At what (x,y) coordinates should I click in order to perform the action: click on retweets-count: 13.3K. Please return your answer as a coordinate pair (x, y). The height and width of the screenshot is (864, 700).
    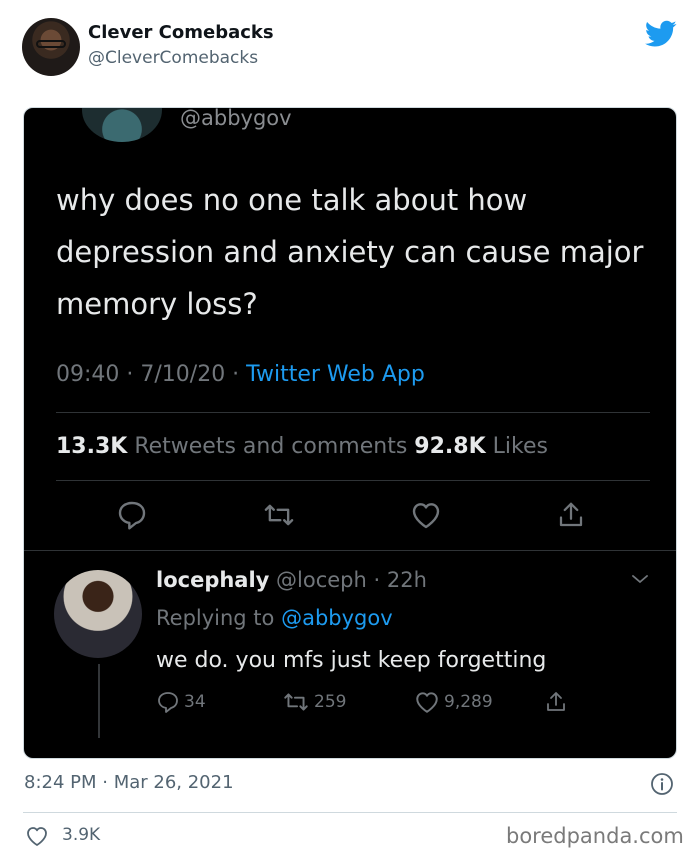
    Looking at the image, I should click on (92, 446).